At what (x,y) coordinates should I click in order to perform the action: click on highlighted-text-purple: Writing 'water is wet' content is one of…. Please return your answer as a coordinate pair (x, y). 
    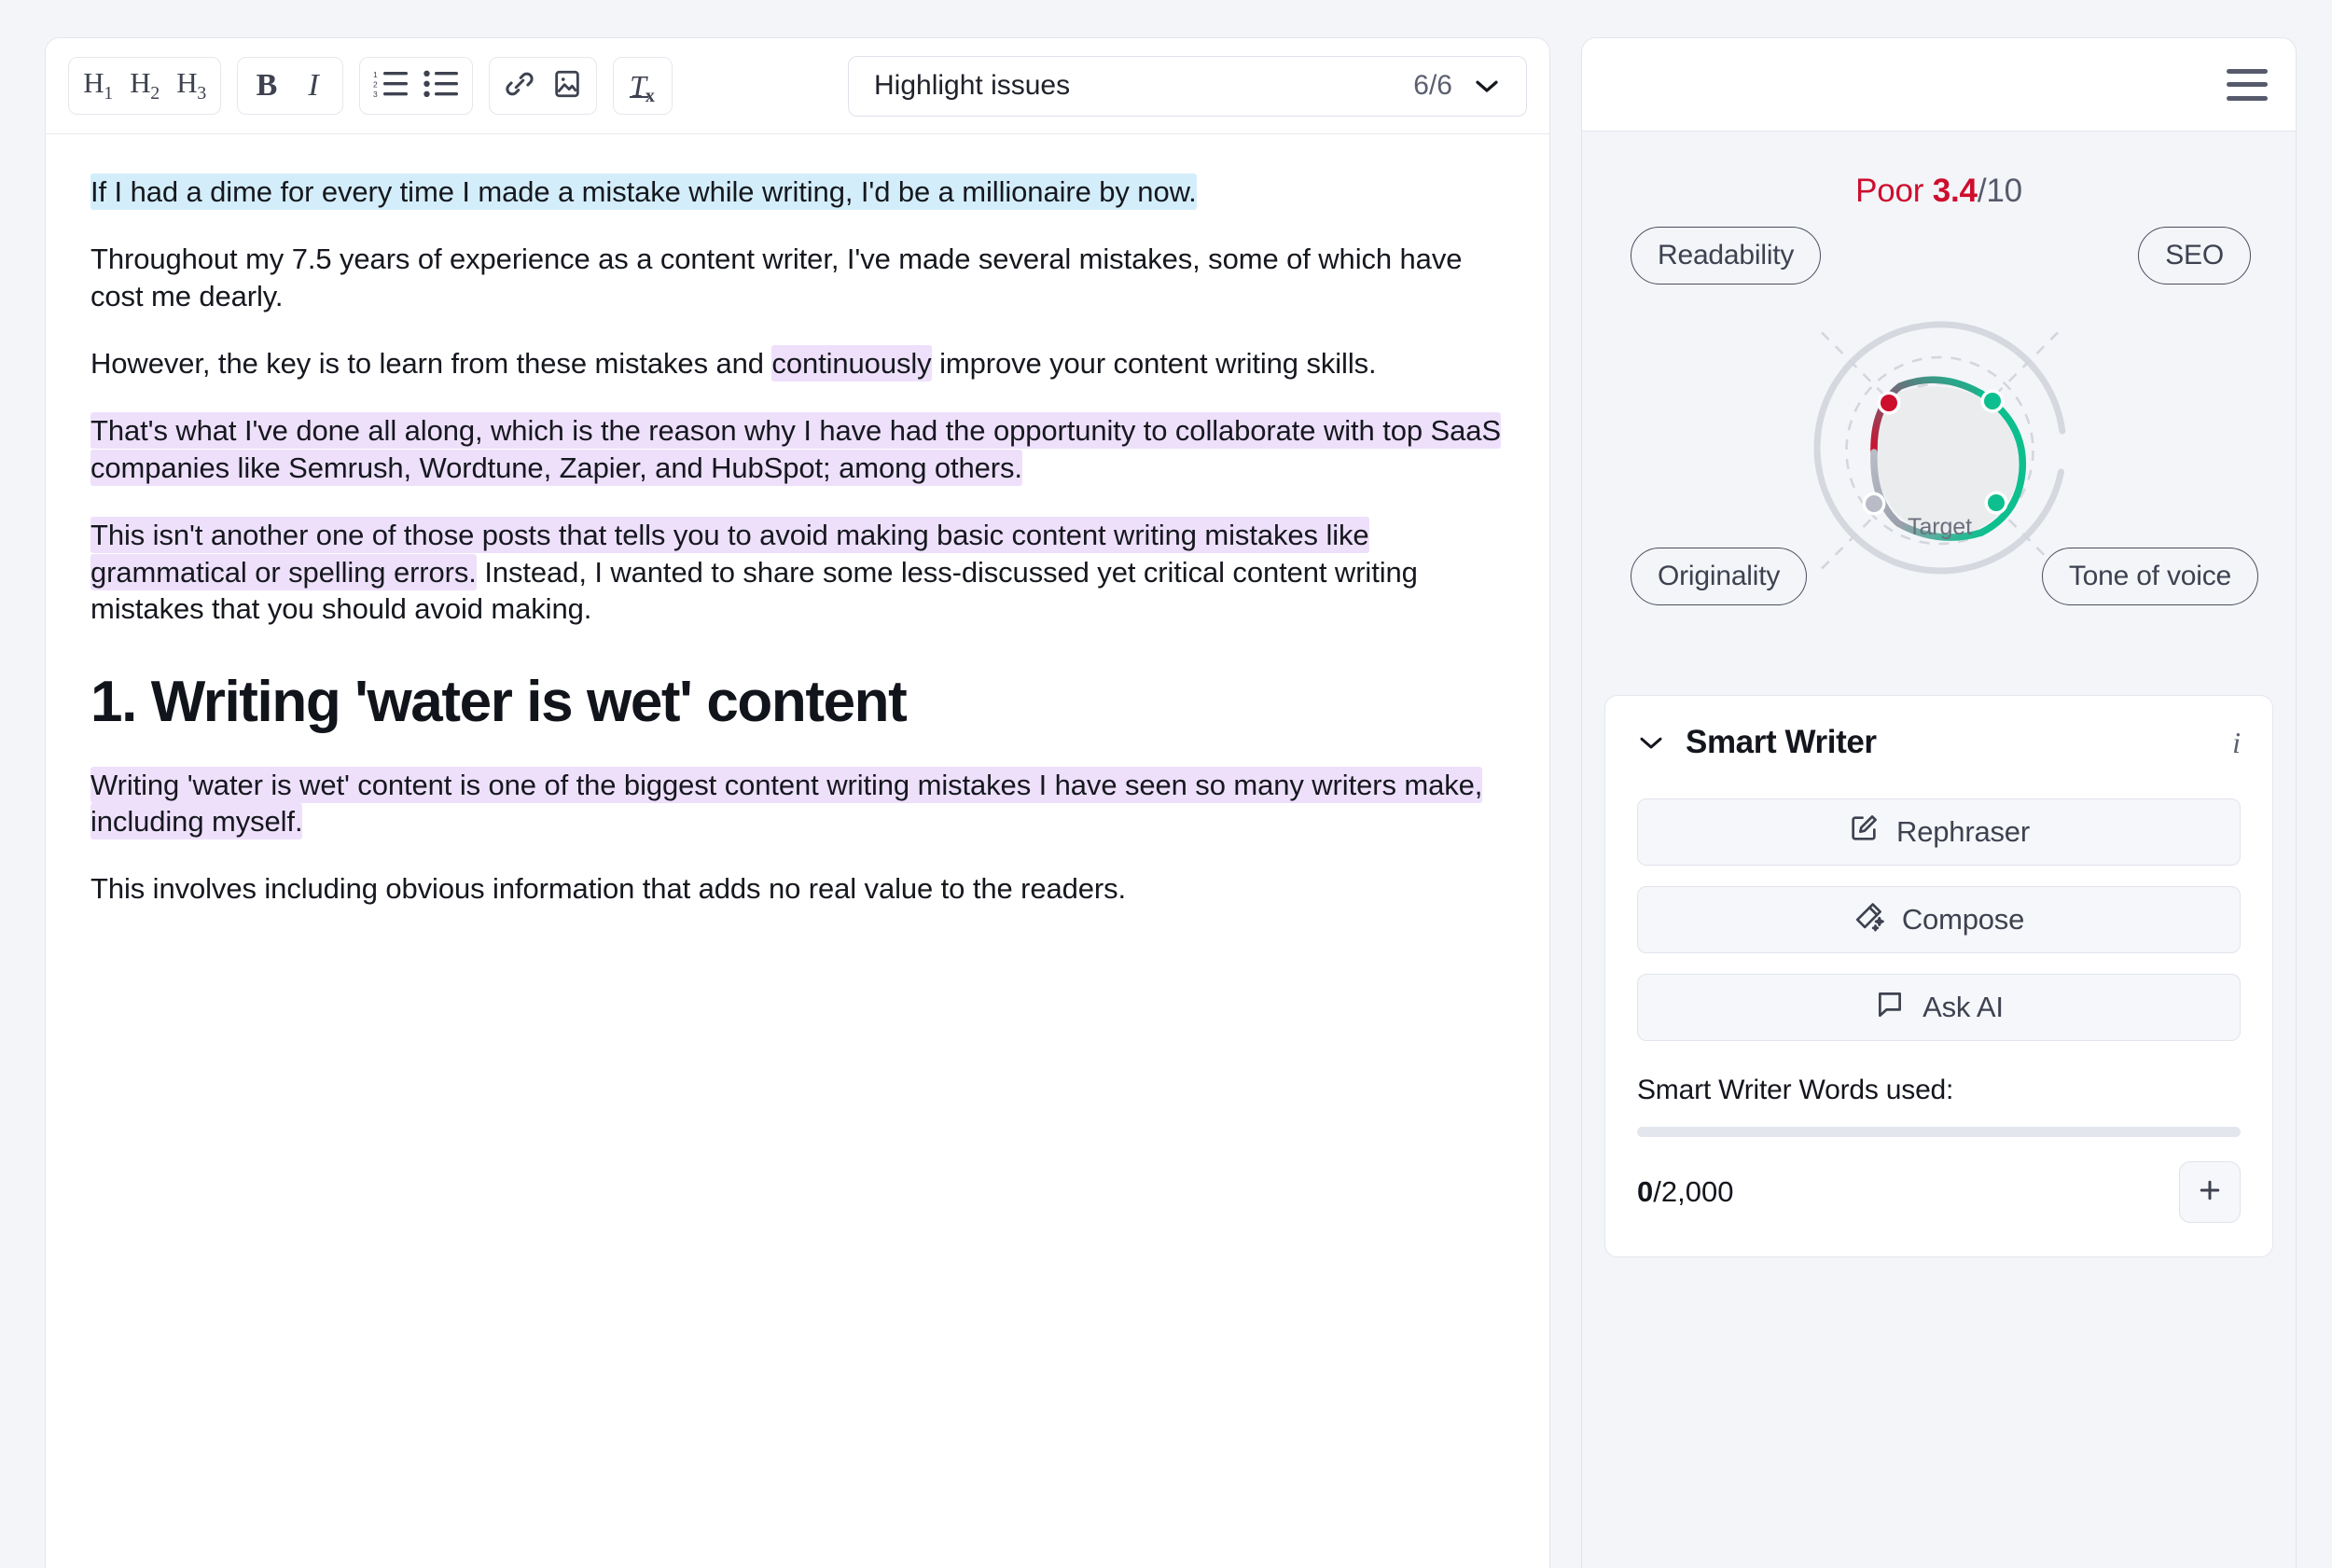
    Looking at the image, I should click on (786, 803).